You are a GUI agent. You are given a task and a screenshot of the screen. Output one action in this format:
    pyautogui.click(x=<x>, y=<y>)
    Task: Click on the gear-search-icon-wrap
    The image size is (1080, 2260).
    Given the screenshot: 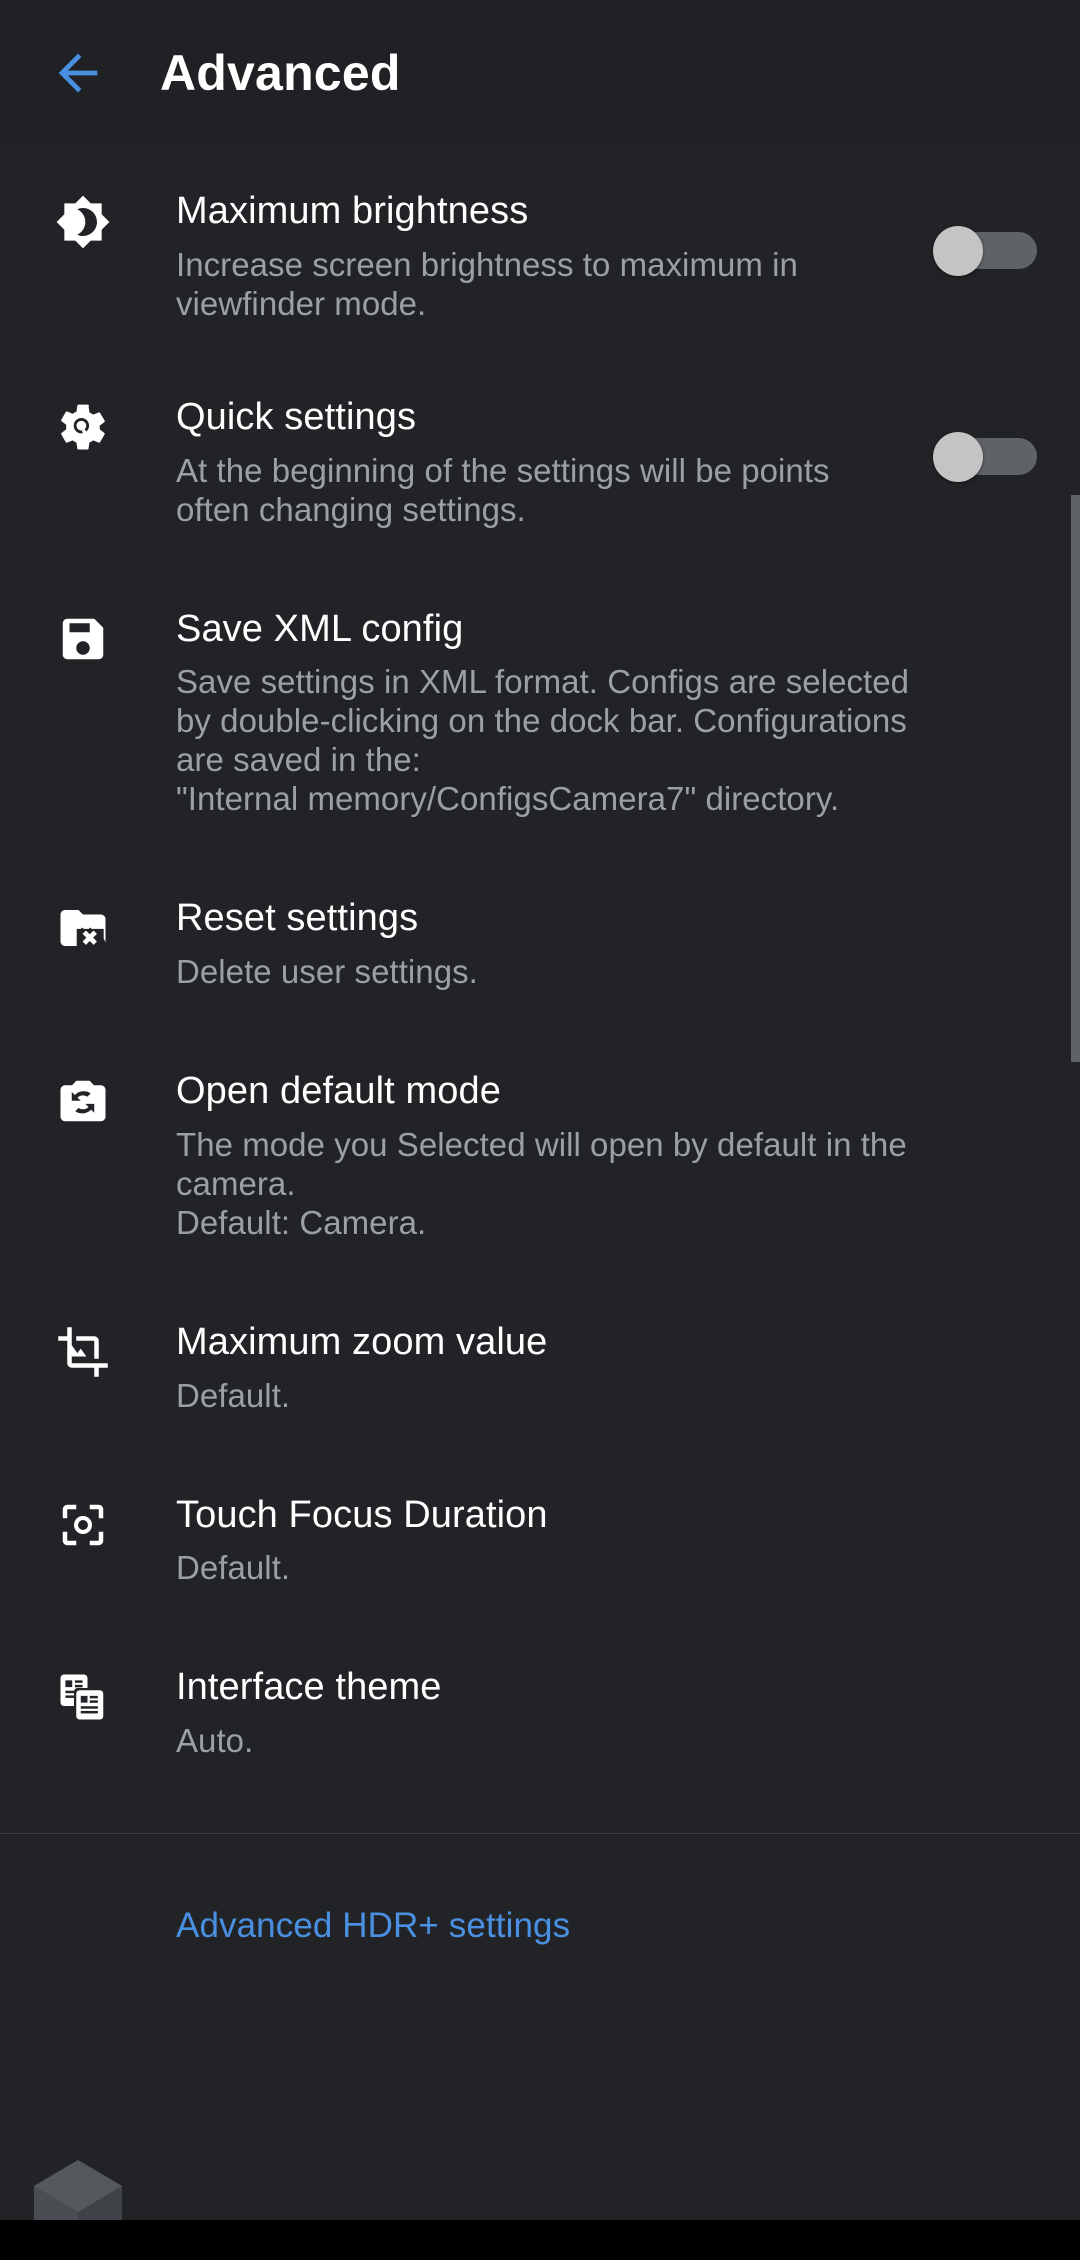 What is the action you would take?
    pyautogui.click(x=83, y=427)
    